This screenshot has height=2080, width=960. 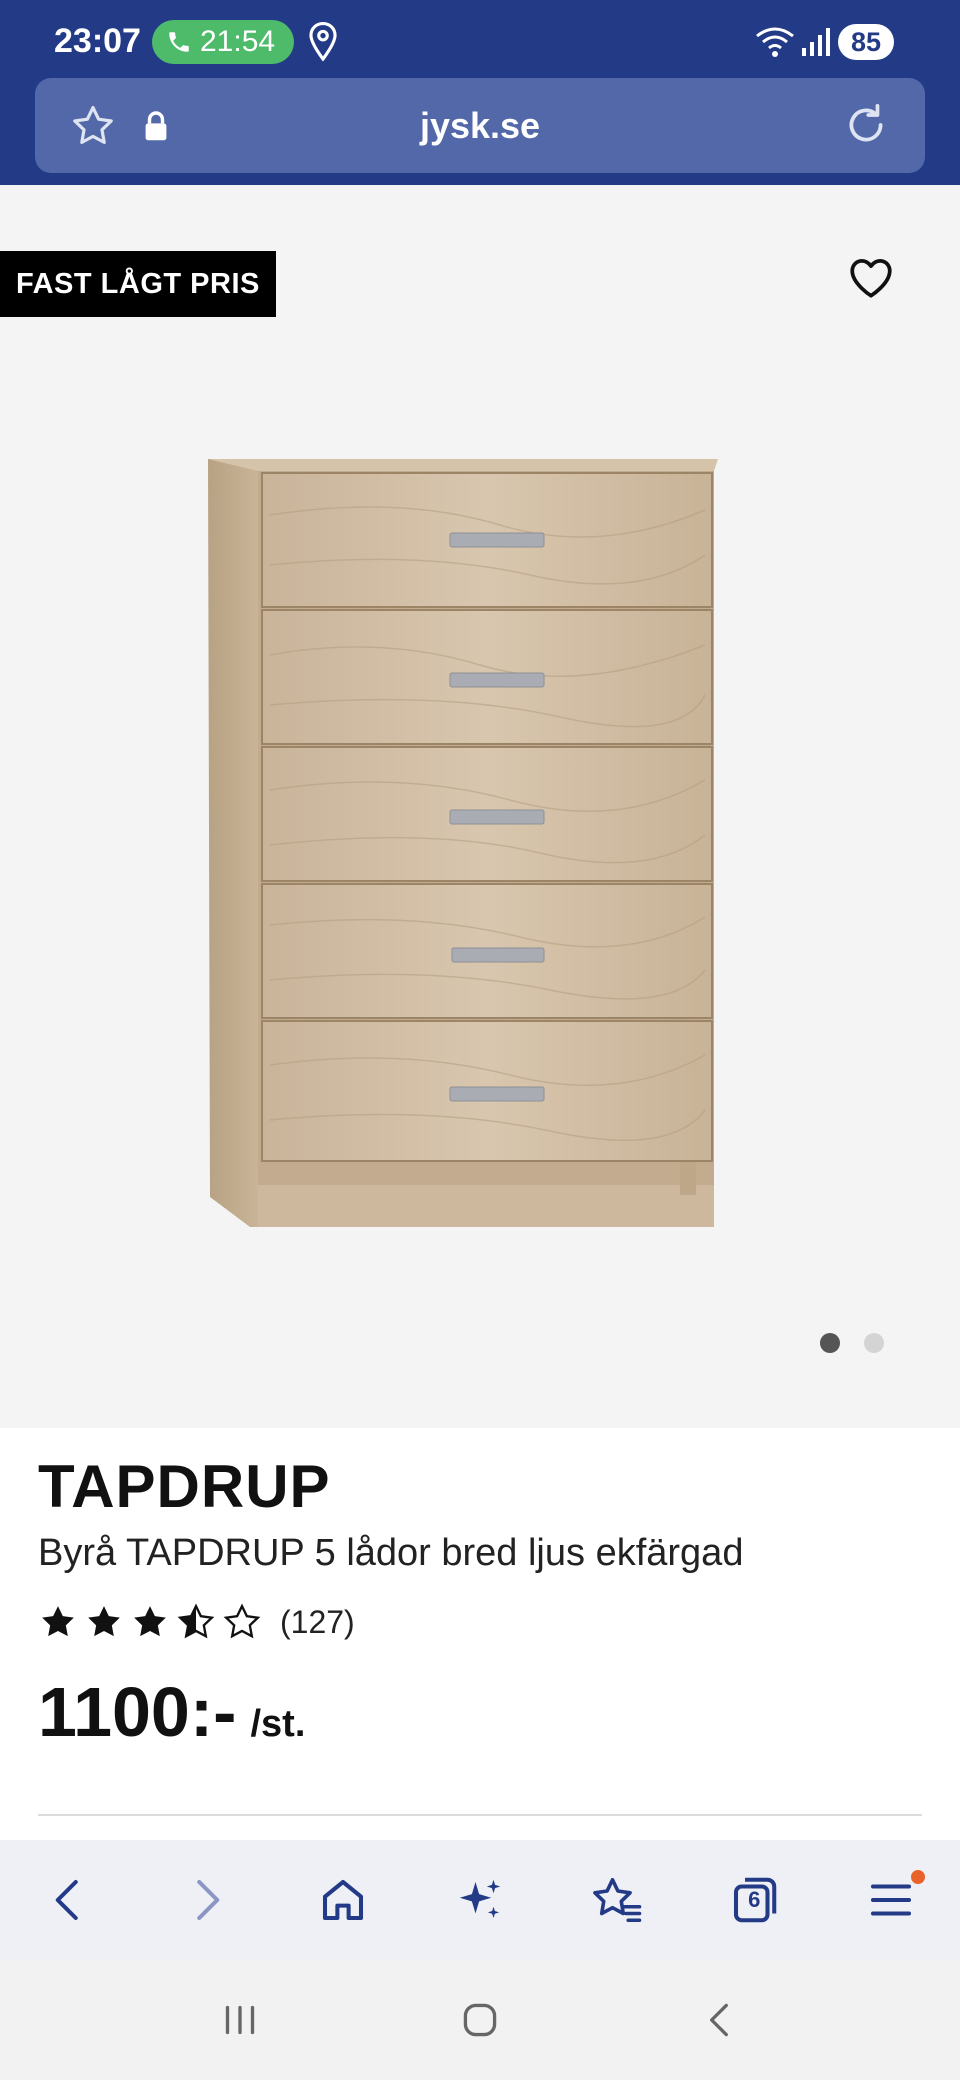 What do you see at coordinates (323, 42) in the screenshot?
I see `location-icon` at bounding box center [323, 42].